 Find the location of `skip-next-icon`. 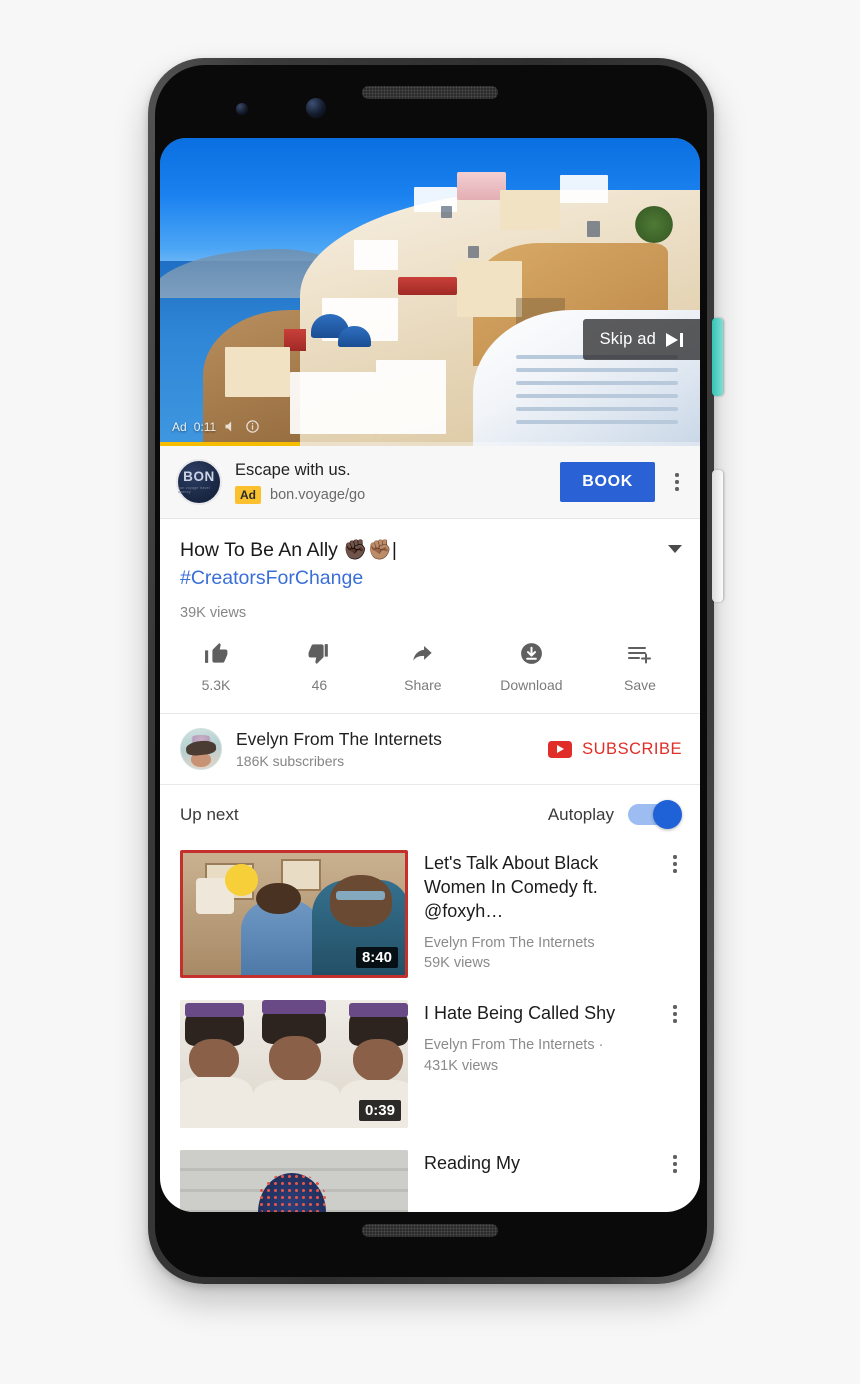

skip-next-icon is located at coordinates (674, 339).